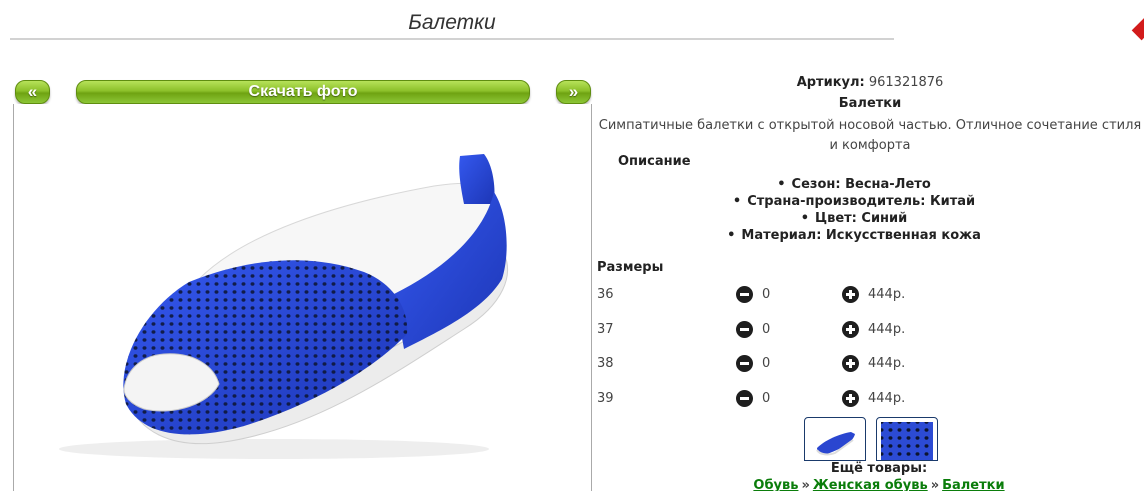 The height and width of the screenshot is (491, 1144). Describe the element at coordinates (854, 235) in the screenshot. I see `spec-item: Материал: Искусственная кожа` at that location.